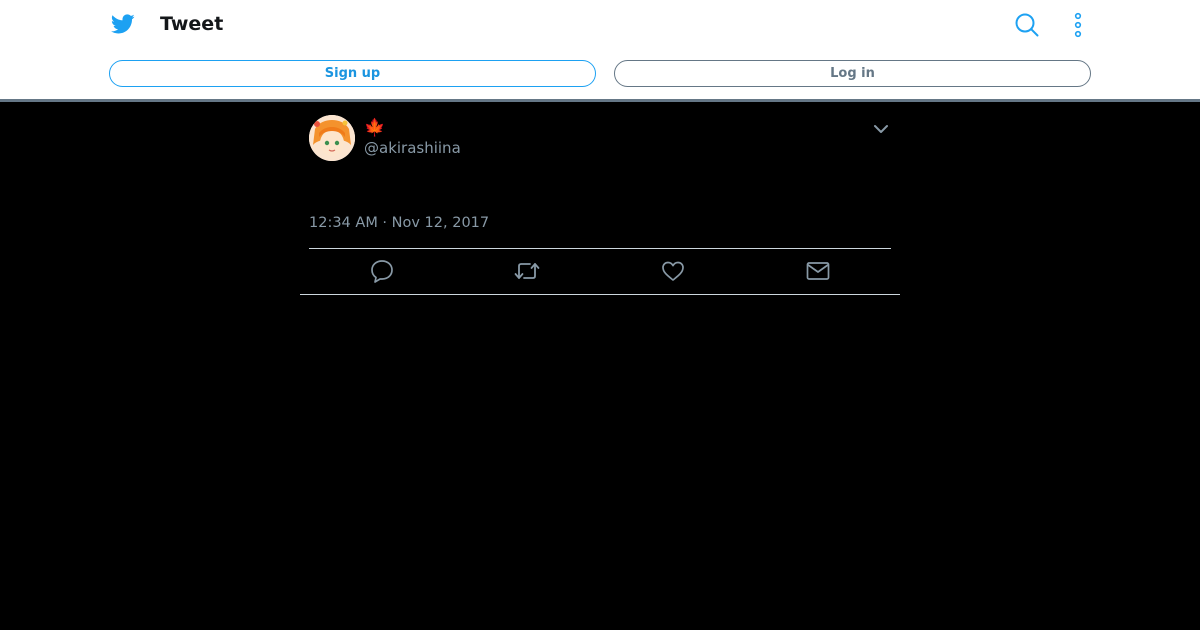 The height and width of the screenshot is (630, 1200). I want to click on envelope-icon, so click(818, 271).